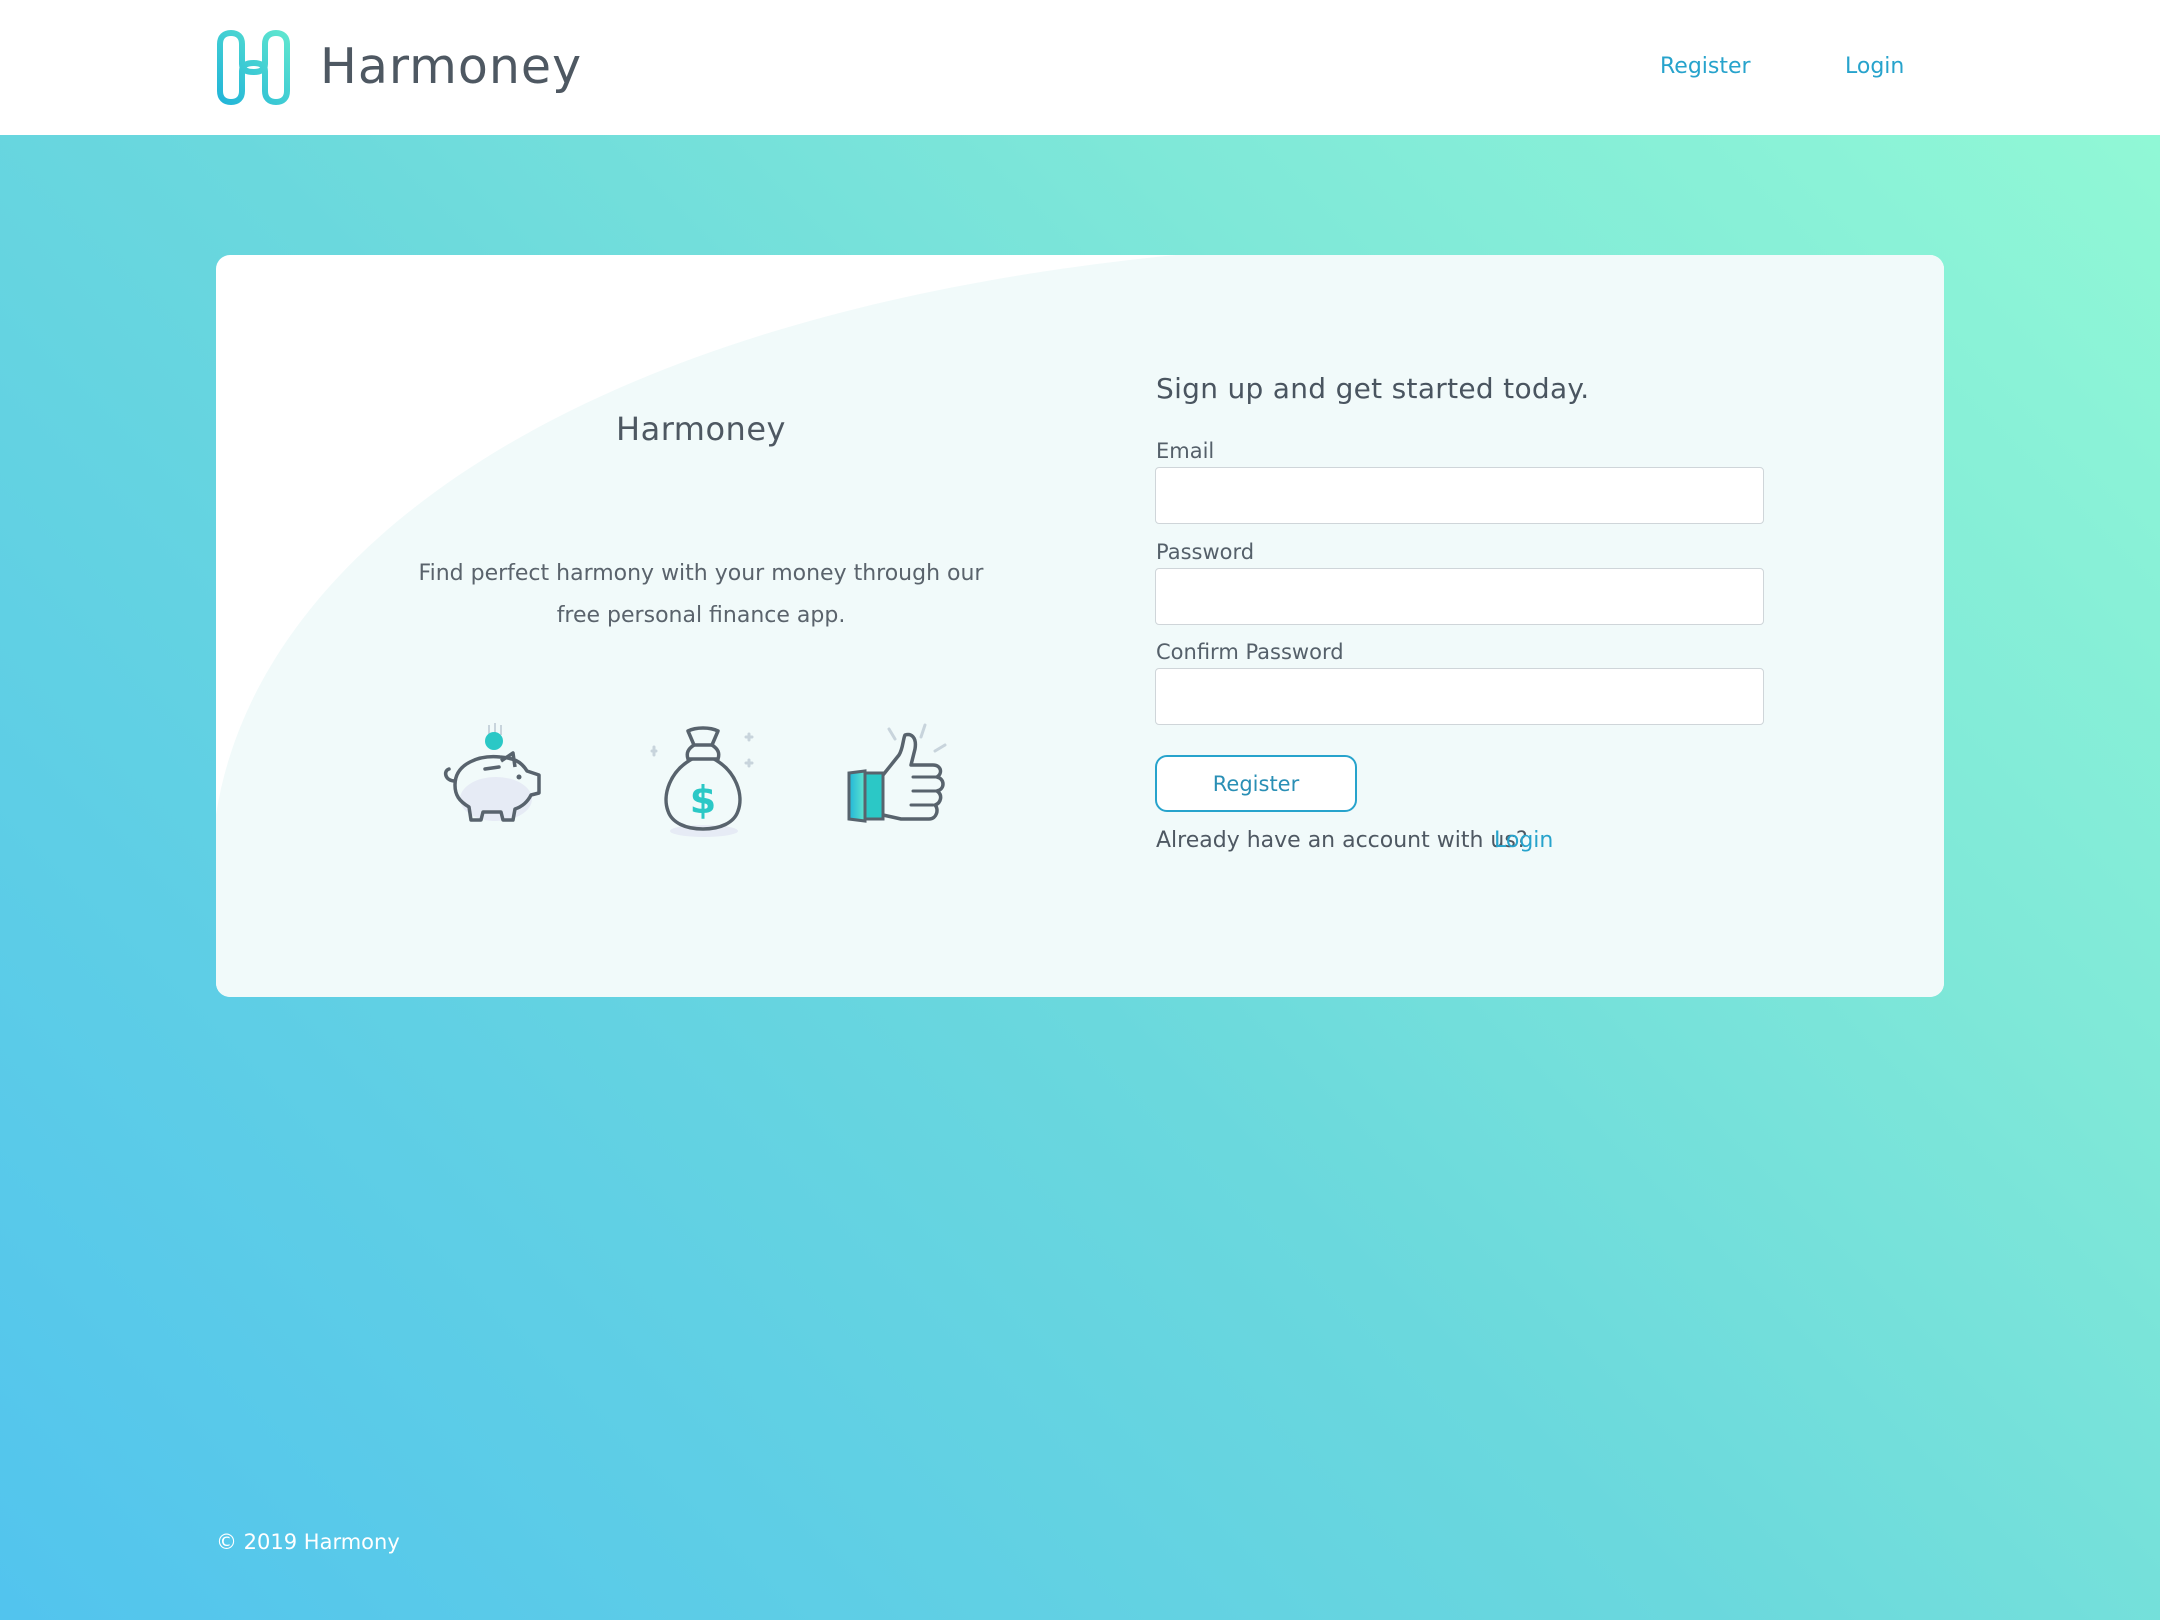 Image resolution: width=2160 pixels, height=1620 pixels. What do you see at coordinates (1523, 840) in the screenshot?
I see `login-link: Login` at bounding box center [1523, 840].